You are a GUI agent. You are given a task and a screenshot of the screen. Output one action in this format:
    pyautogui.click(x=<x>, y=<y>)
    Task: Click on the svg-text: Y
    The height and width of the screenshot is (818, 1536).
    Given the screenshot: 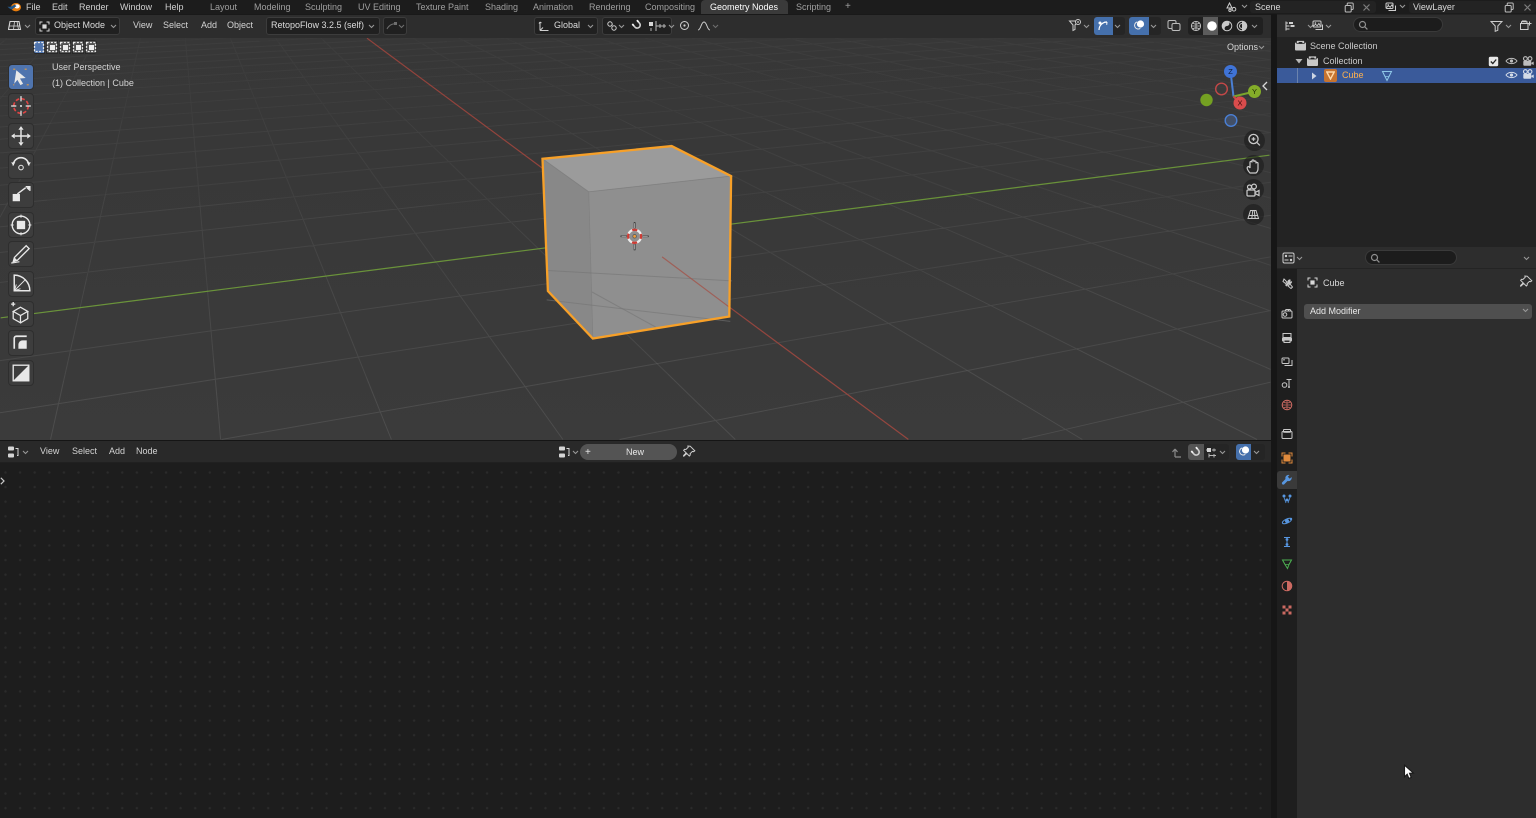 What is the action you would take?
    pyautogui.click(x=1254, y=91)
    